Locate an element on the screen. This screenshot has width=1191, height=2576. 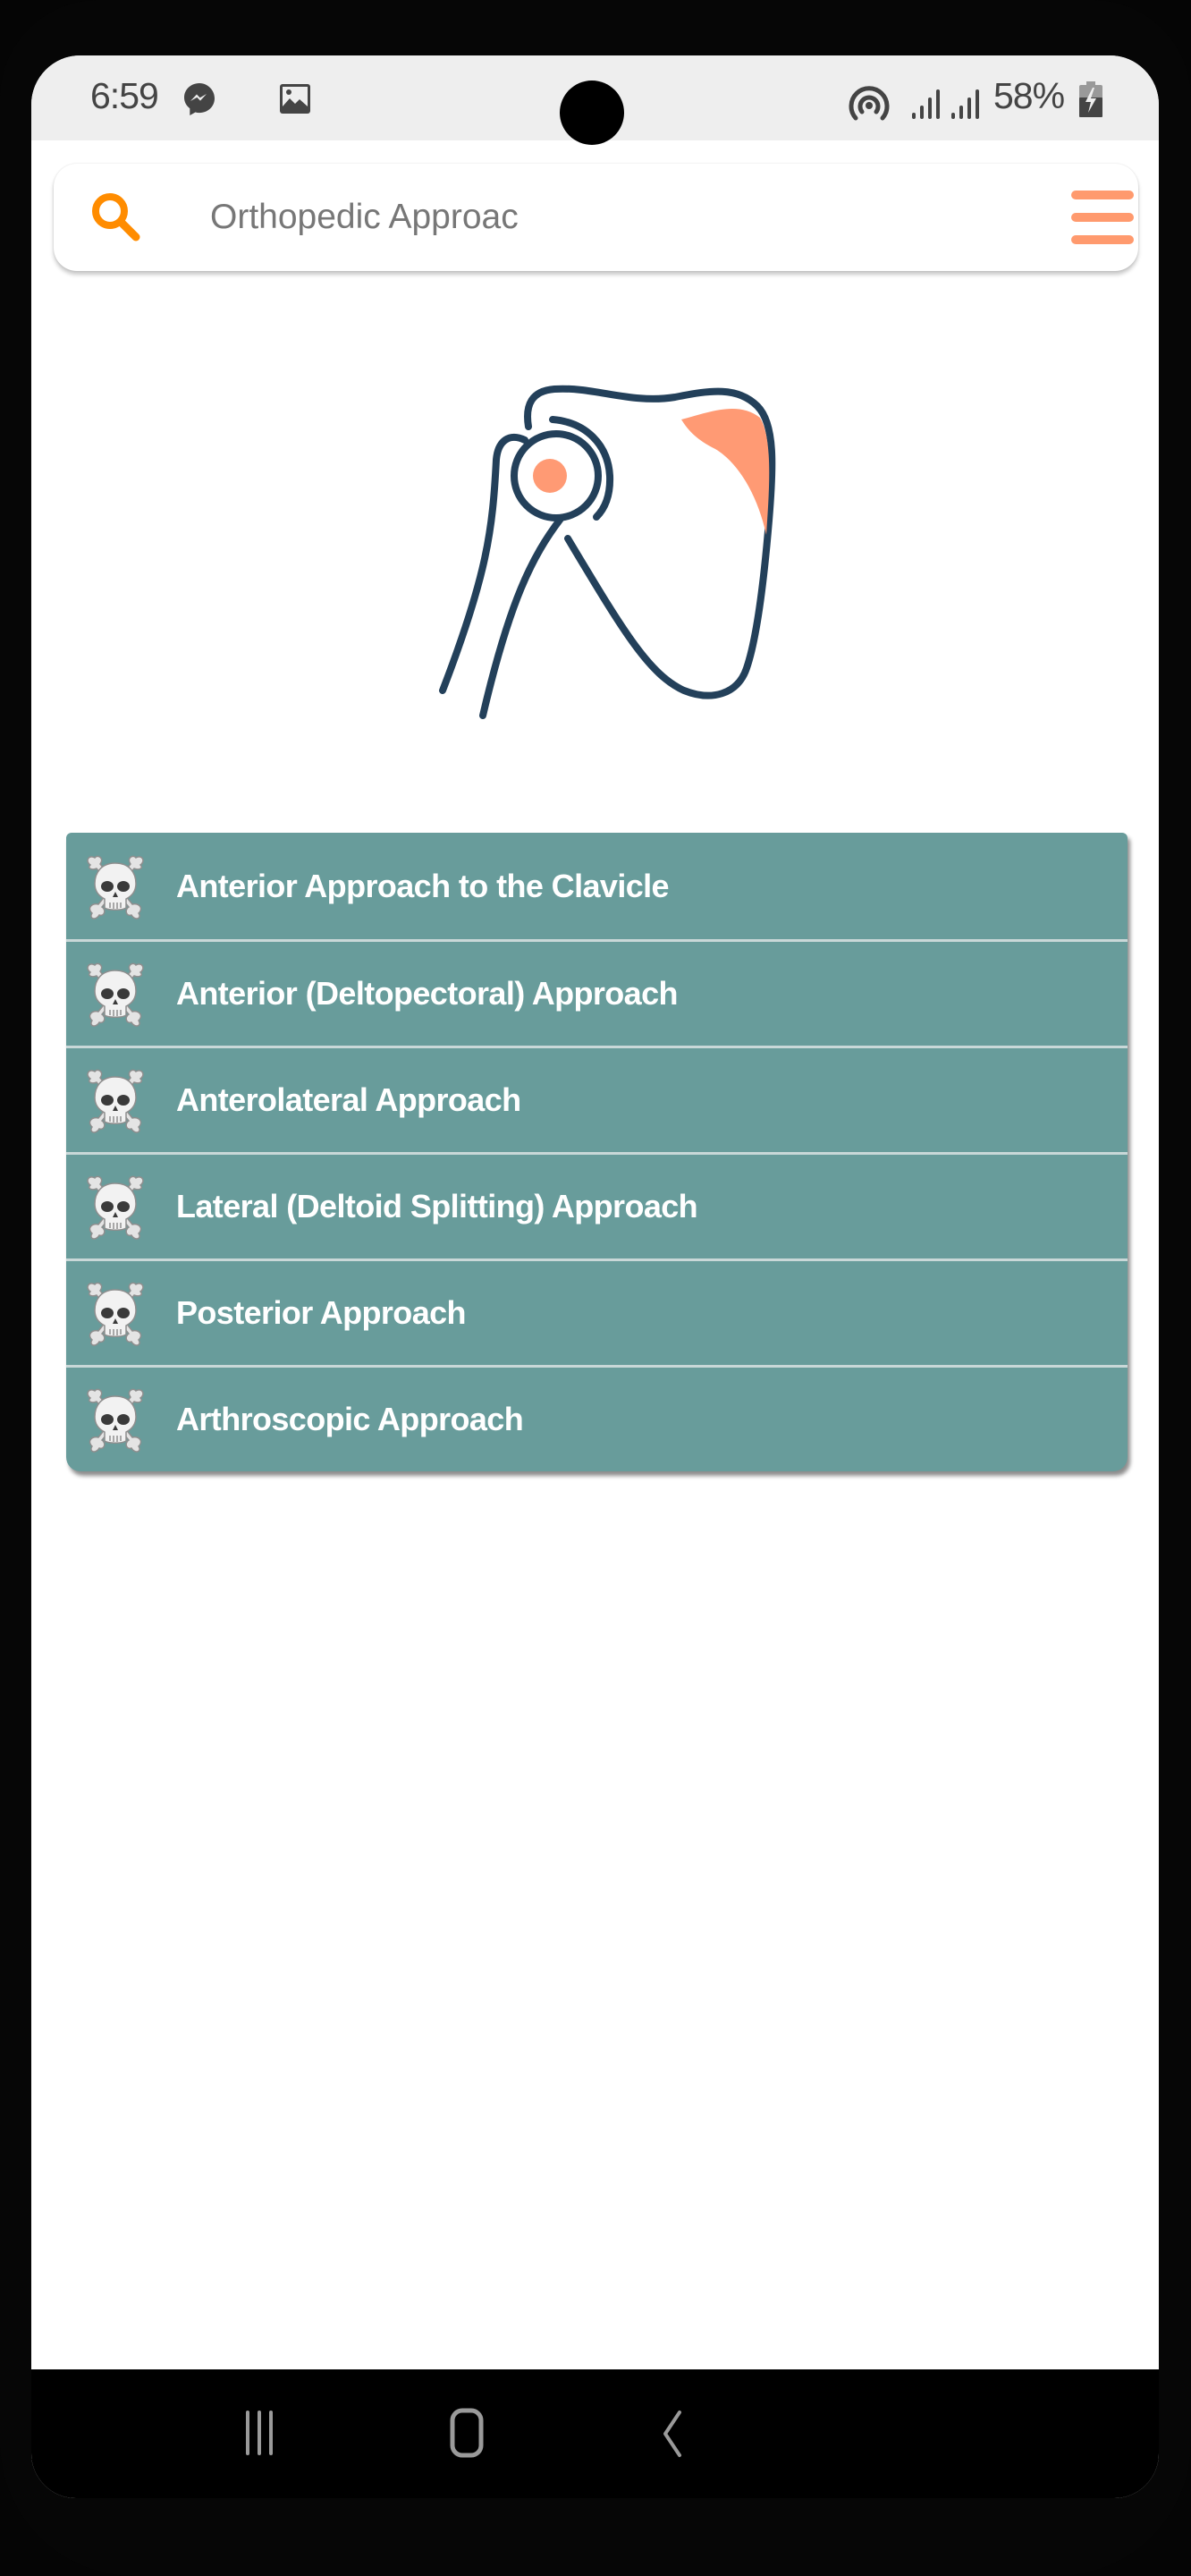
approach-item-deltopectoral: Anterior (Deltopectoral) Approach is located at coordinates (597, 992).